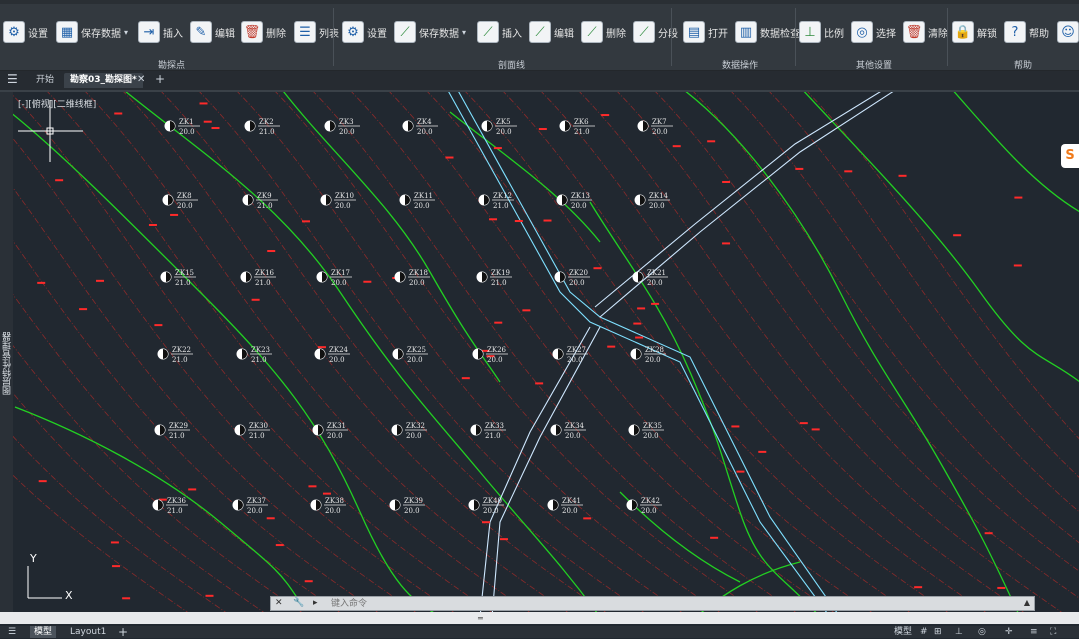 The height and width of the screenshot is (639, 1079). I want to click on grid-icon: #, so click(924, 632).